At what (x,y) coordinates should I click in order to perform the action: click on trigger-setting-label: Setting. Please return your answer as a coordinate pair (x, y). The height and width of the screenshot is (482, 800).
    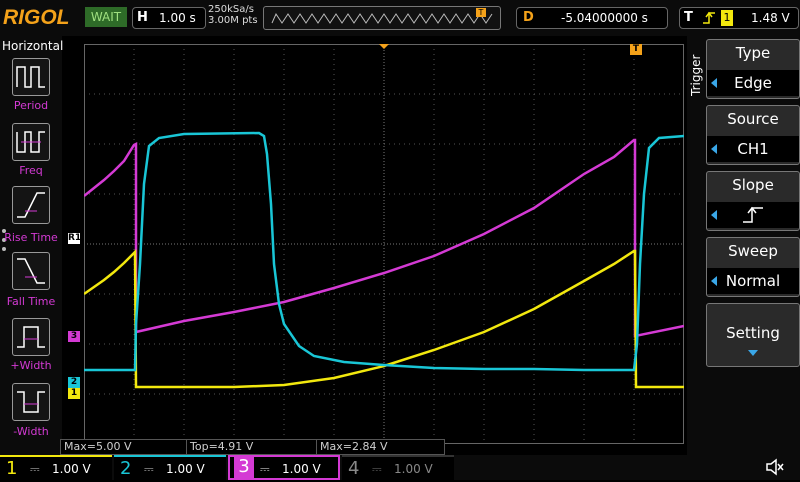
    Looking at the image, I should click on (753, 333).